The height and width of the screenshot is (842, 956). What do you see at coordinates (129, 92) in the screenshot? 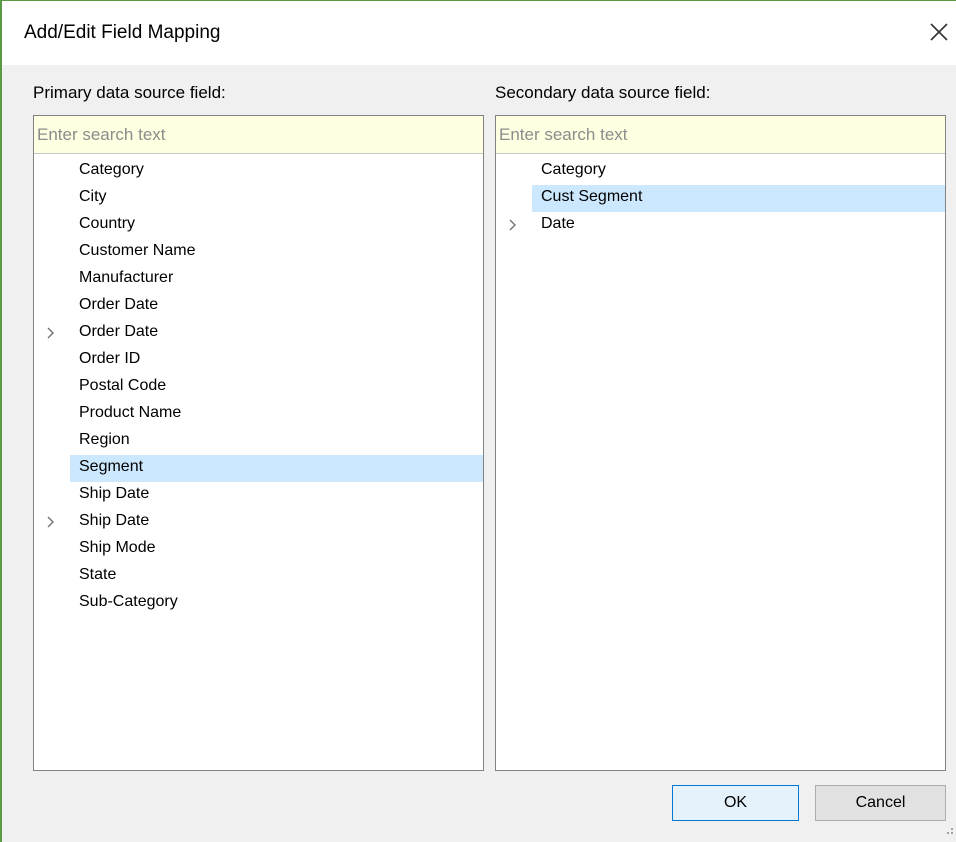
I see `primary-field-label: Primary data source field:` at bounding box center [129, 92].